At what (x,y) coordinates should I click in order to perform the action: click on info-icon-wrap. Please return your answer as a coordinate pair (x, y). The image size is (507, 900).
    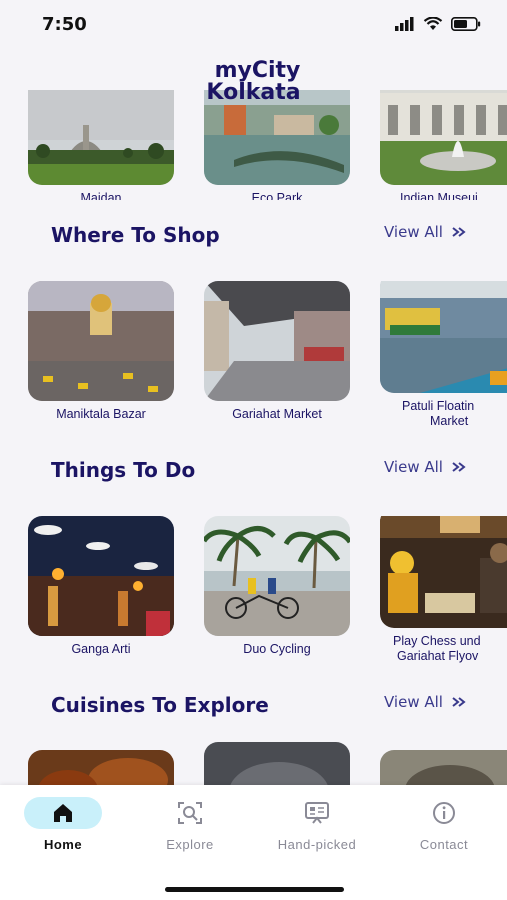
    Looking at the image, I should click on (444, 813).